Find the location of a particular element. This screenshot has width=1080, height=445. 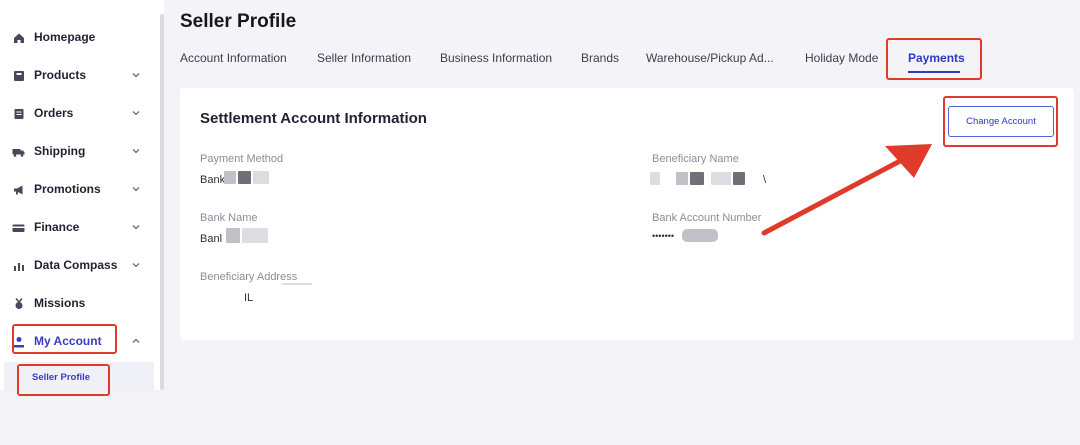

sidebar-item-finance: Finance is located at coordinates (78, 227).